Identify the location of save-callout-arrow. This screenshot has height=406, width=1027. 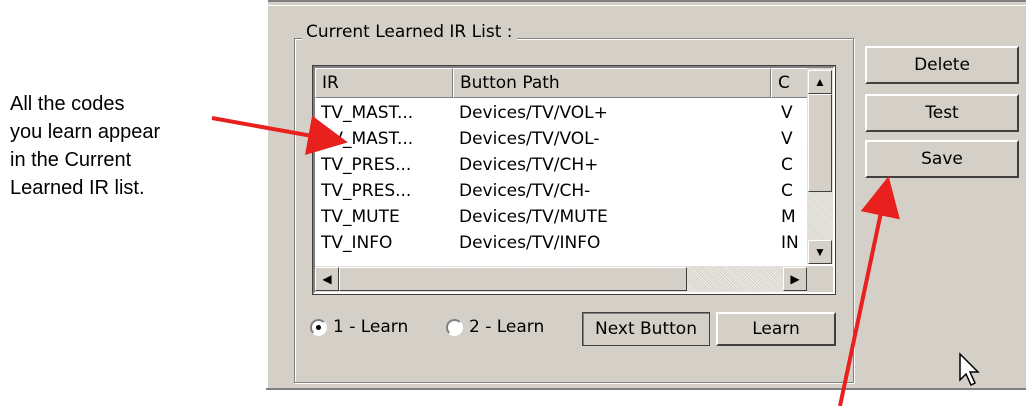
(869, 291).